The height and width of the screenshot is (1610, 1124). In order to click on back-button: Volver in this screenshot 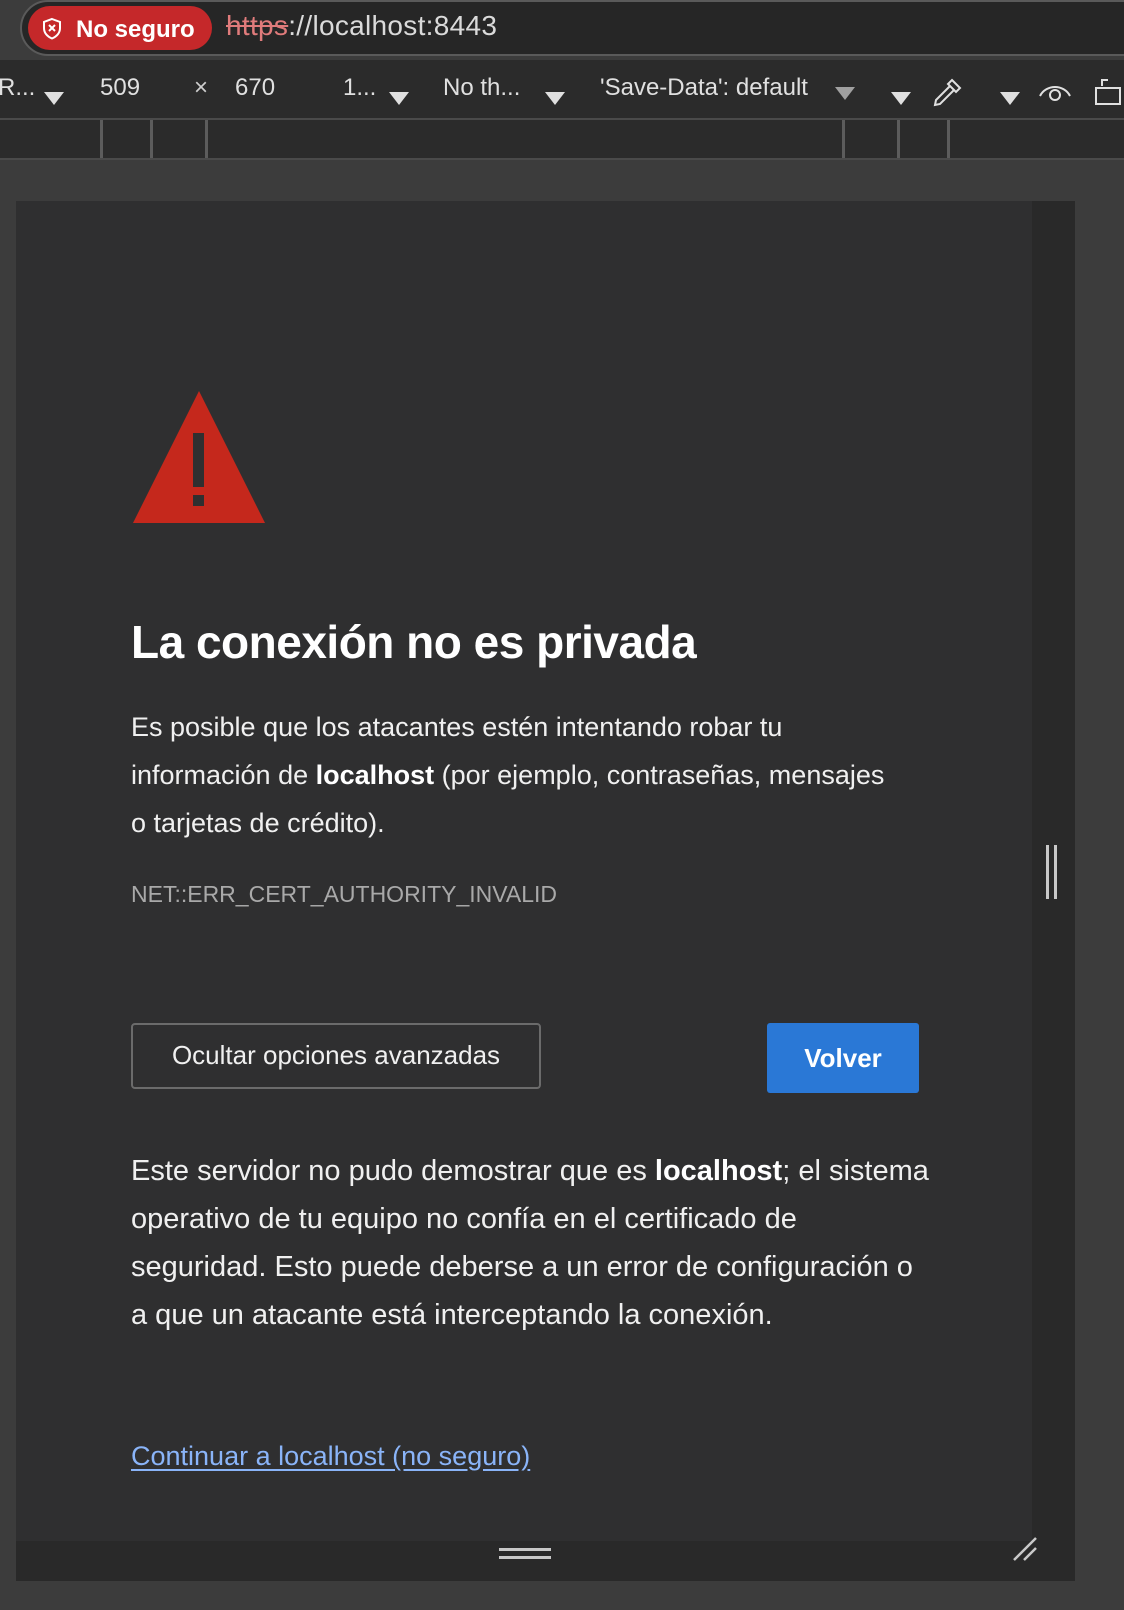, I will do `click(843, 1058)`.